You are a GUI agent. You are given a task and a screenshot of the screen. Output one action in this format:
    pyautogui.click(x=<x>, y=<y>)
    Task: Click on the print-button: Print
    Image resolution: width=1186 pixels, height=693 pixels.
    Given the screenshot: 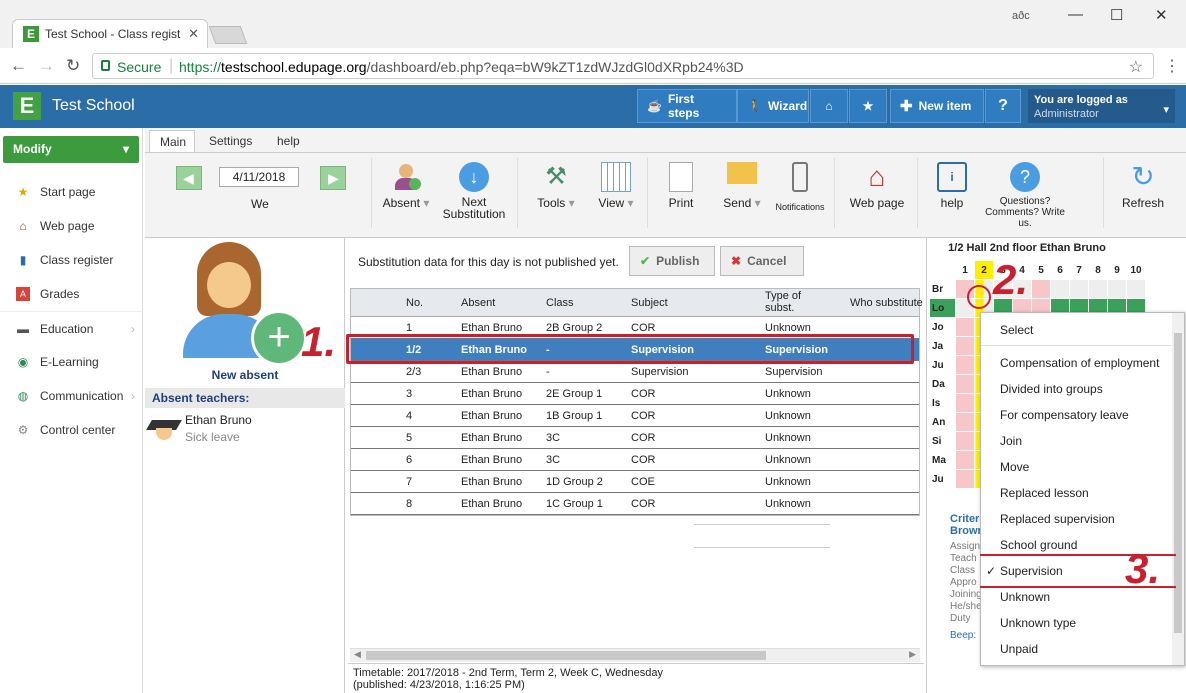 What is the action you would take?
    pyautogui.click(x=681, y=186)
    